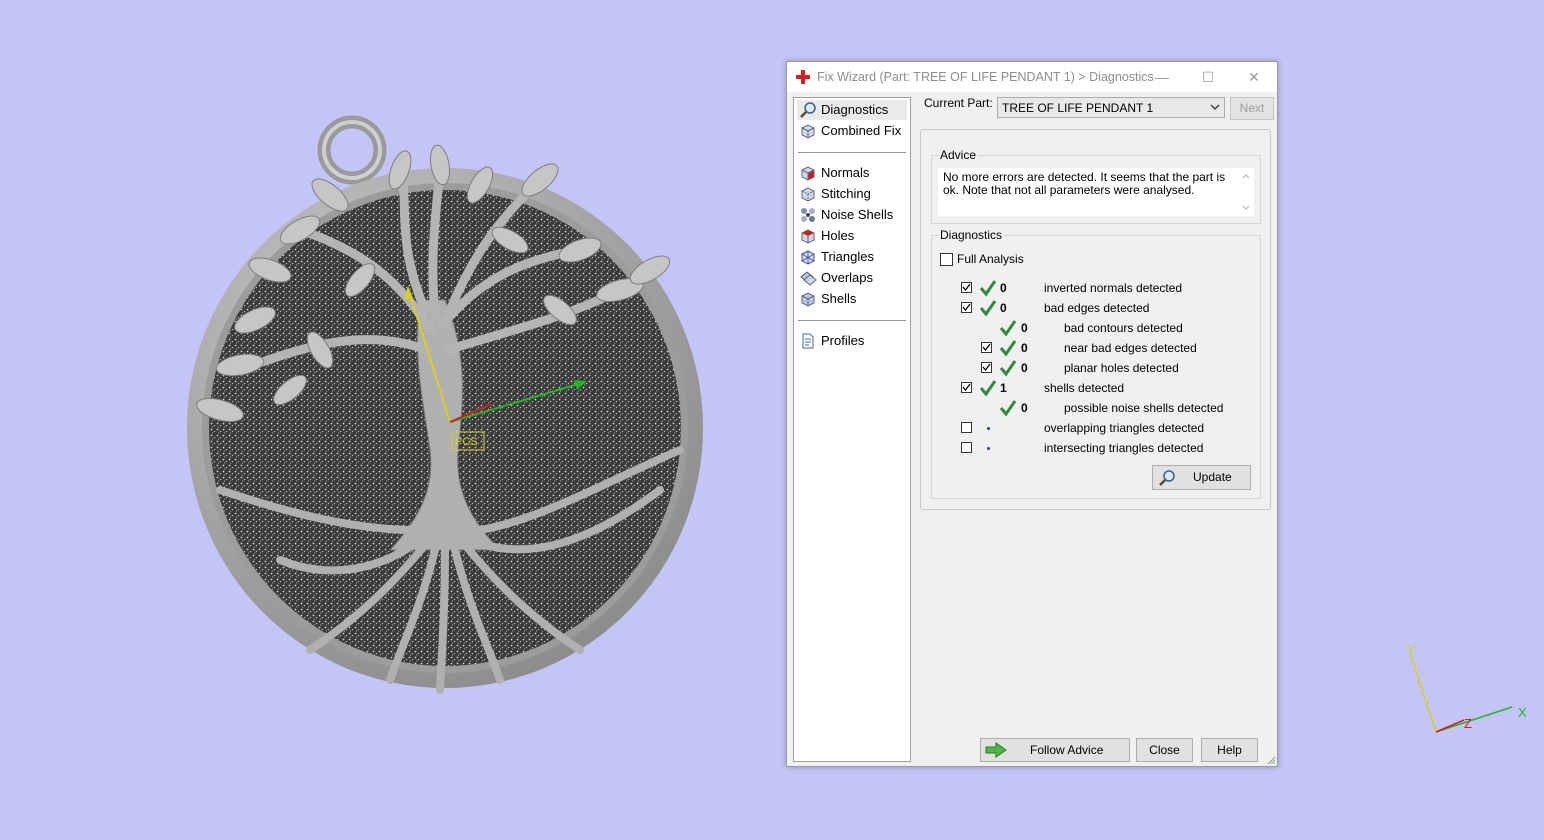  I want to click on diag-row-bad-contours: 0 bad contours detected, so click(1092, 328).